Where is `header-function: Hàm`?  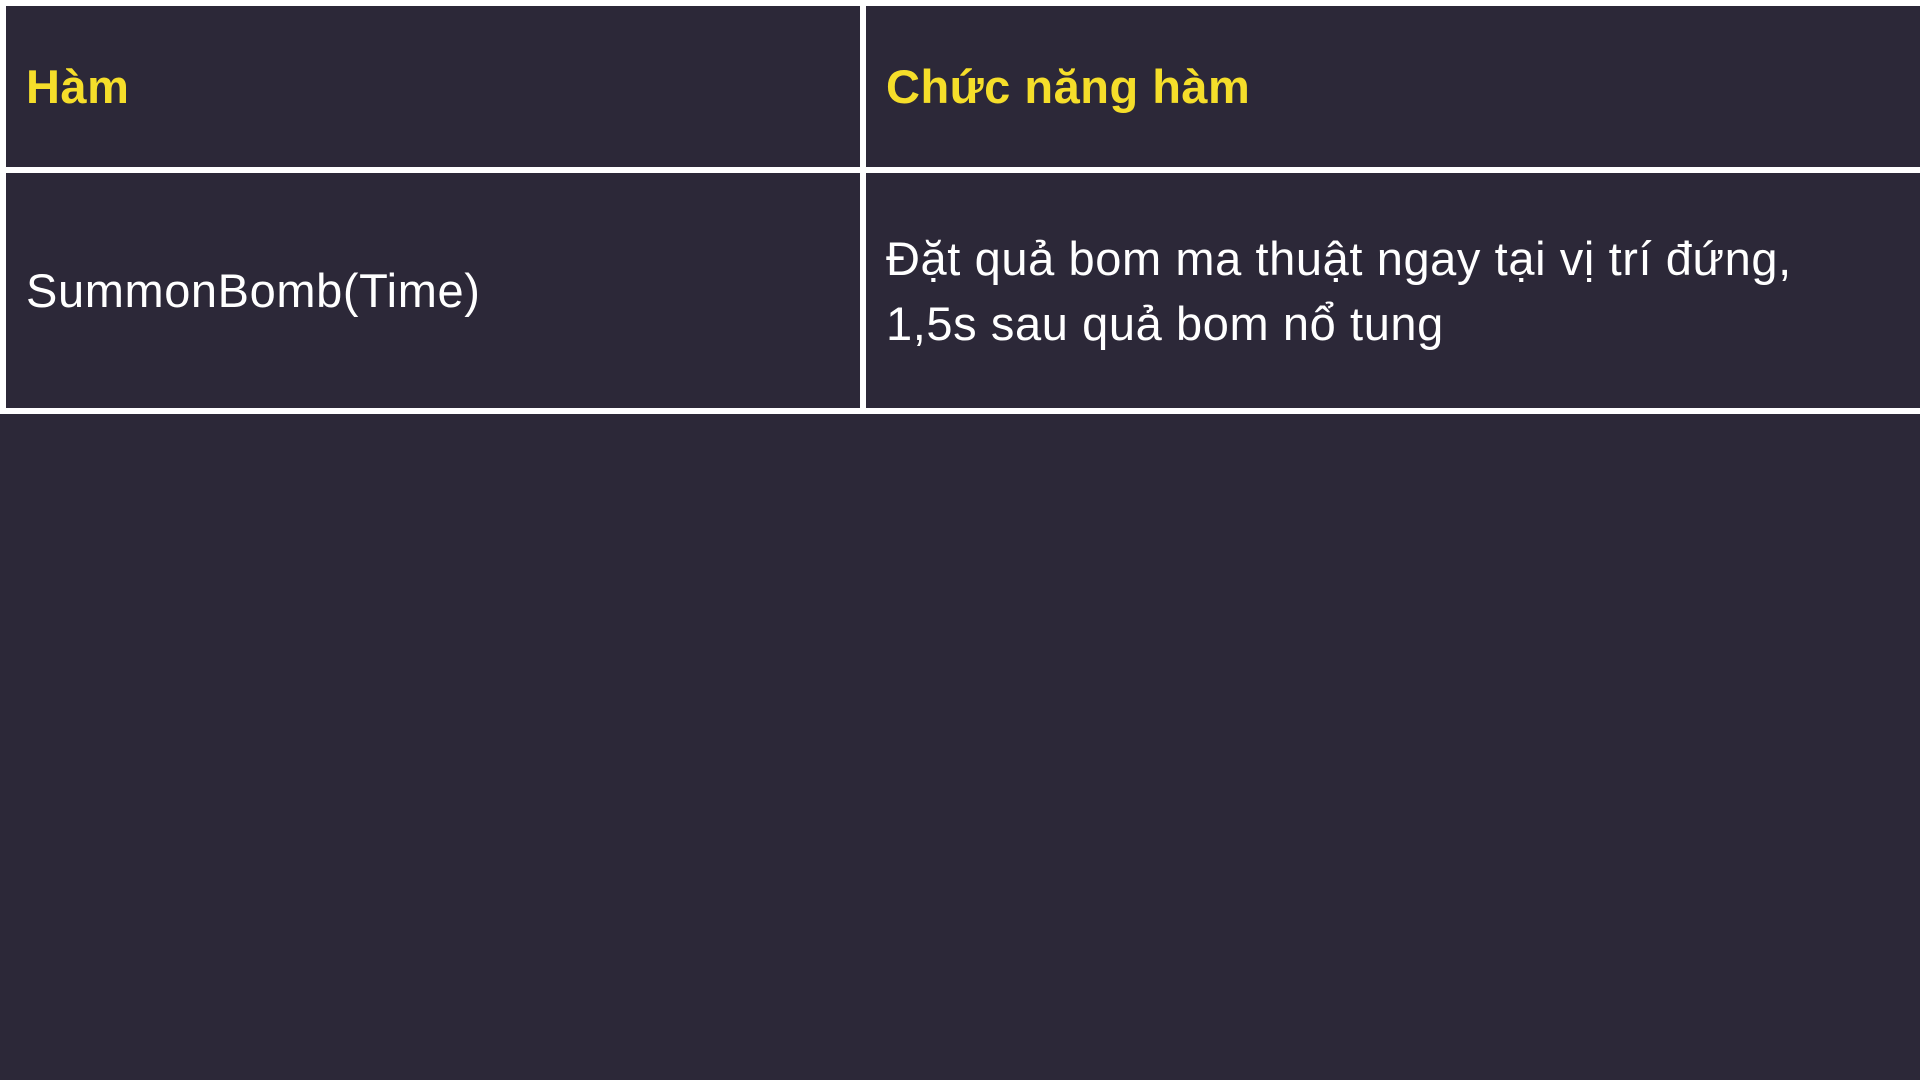
header-function: Hàm is located at coordinates (433, 86).